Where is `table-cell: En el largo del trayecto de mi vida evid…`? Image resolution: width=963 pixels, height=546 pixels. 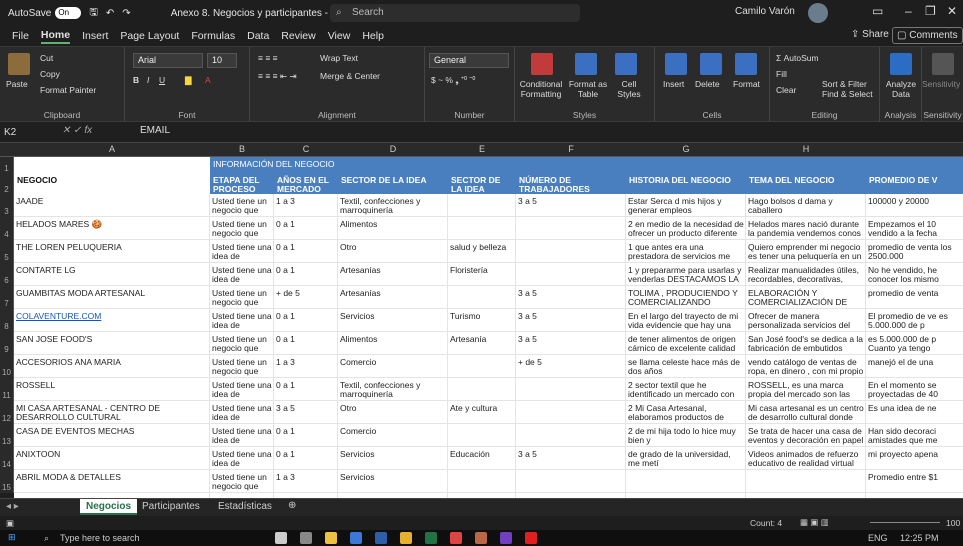
table-cell: En el largo del trayecto de mi vida evid… is located at coordinates (686, 321).